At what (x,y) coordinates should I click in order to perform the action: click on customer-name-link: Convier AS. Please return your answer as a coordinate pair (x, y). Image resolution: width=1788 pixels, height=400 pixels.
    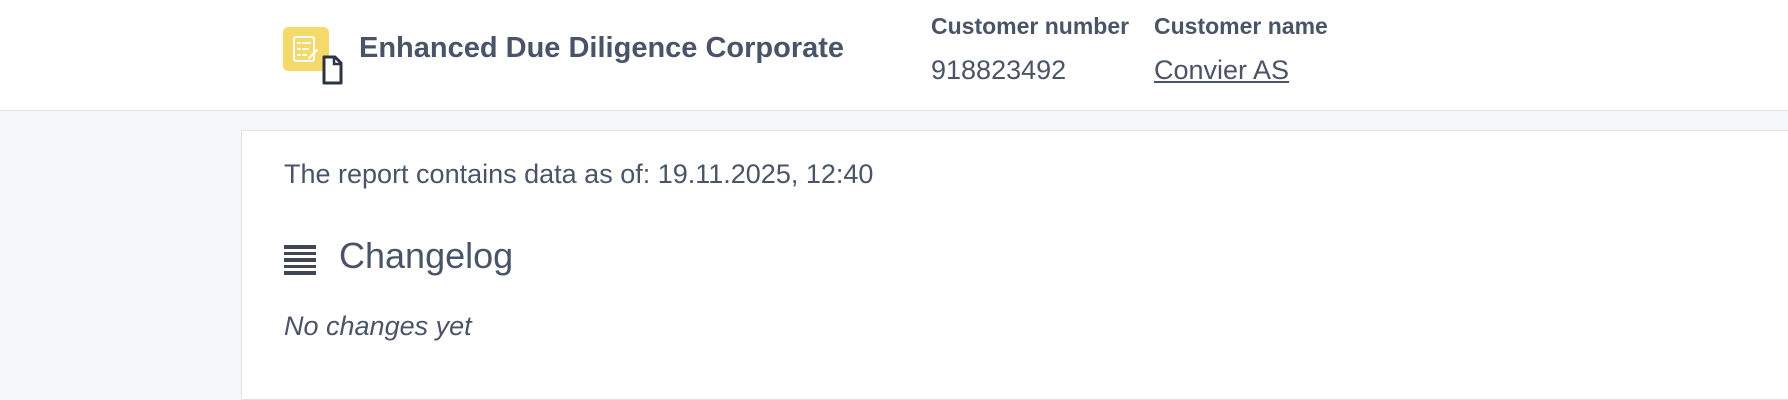
    Looking at the image, I should click on (1241, 70).